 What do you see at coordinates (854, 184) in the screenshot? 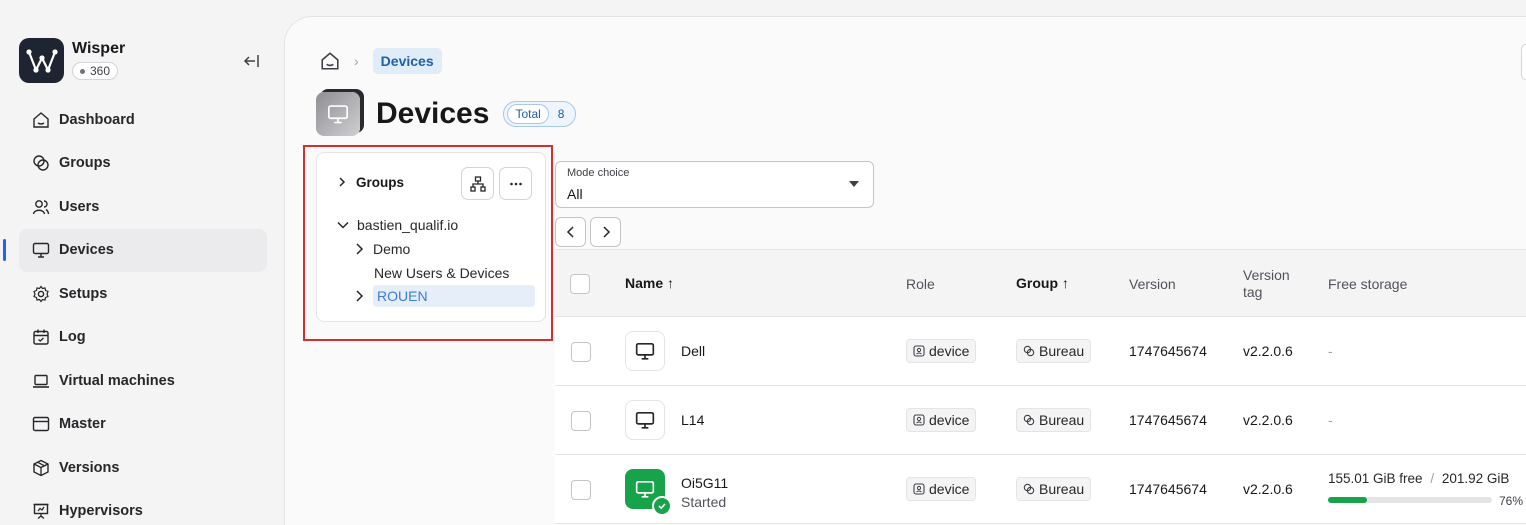
I see `caret-down-icon` at bounding box center [854, 184].